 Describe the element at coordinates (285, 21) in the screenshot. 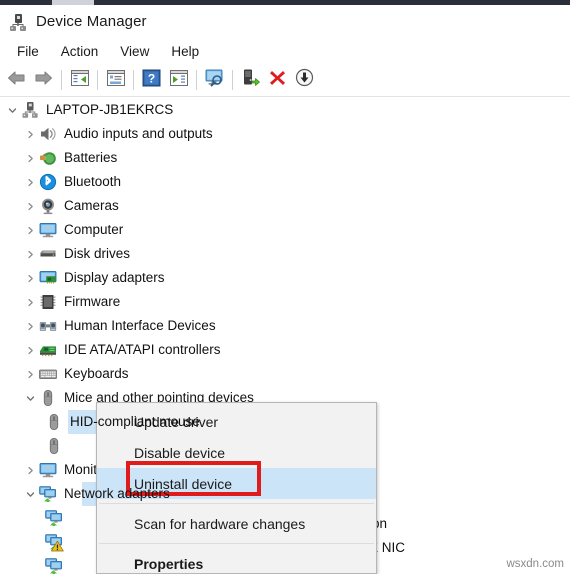

I see `title-bar: Device Manager` at that location.